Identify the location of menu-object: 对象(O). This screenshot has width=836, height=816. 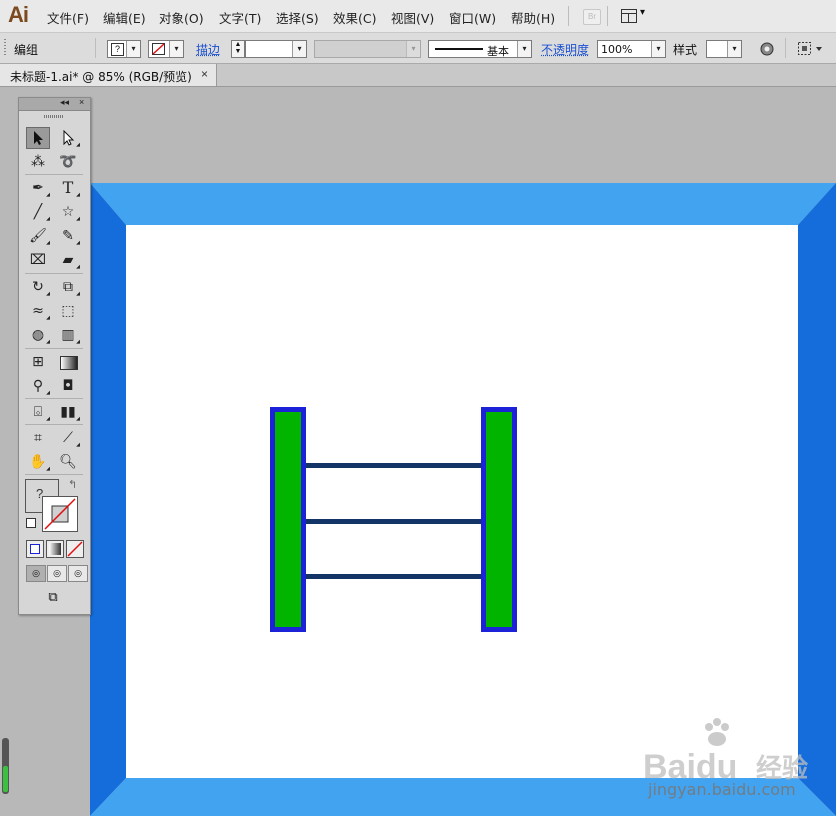
(181, 17).